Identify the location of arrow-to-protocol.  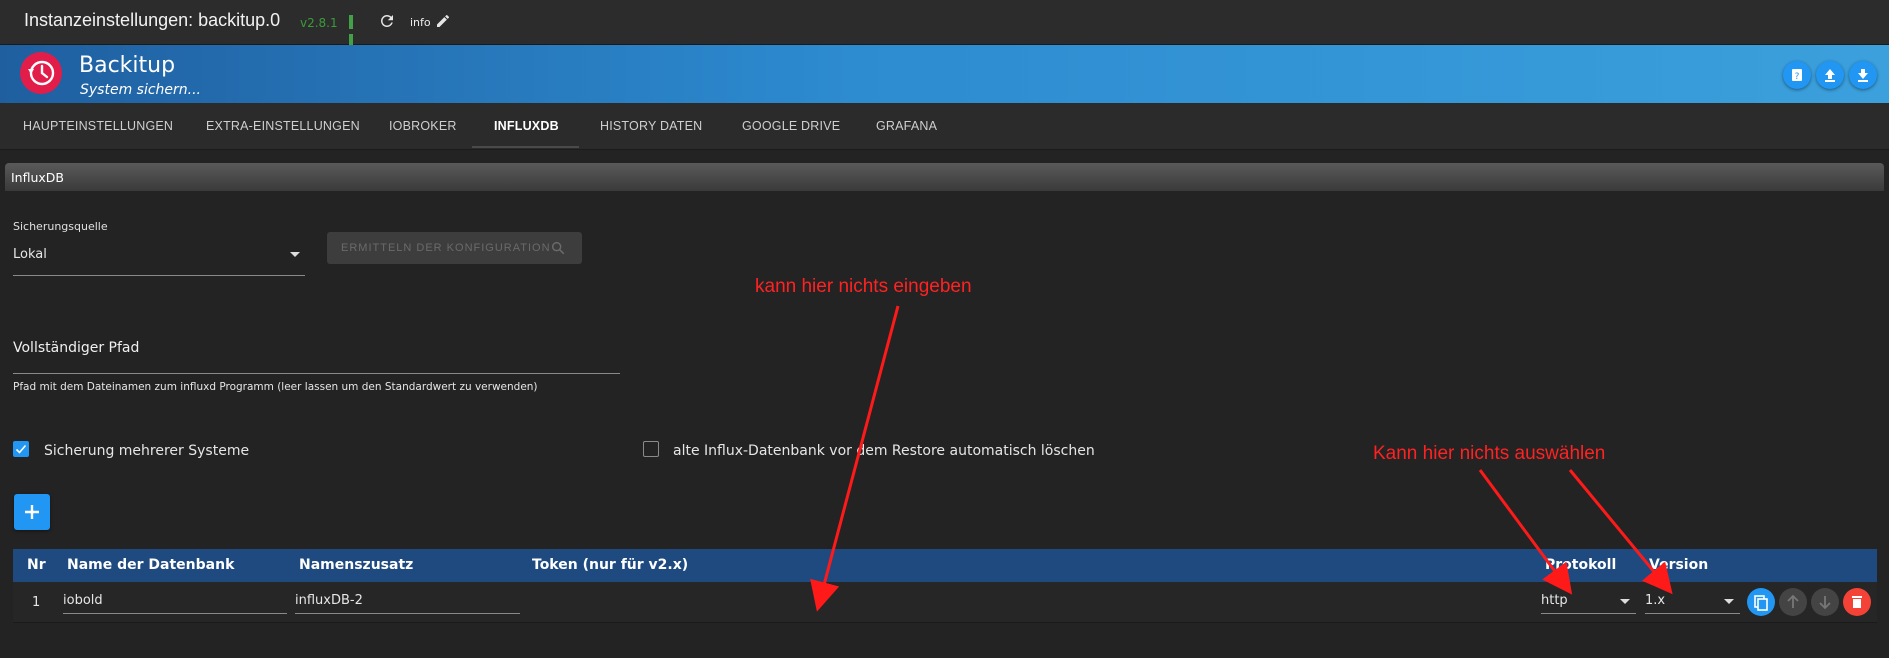
(1525, 532).